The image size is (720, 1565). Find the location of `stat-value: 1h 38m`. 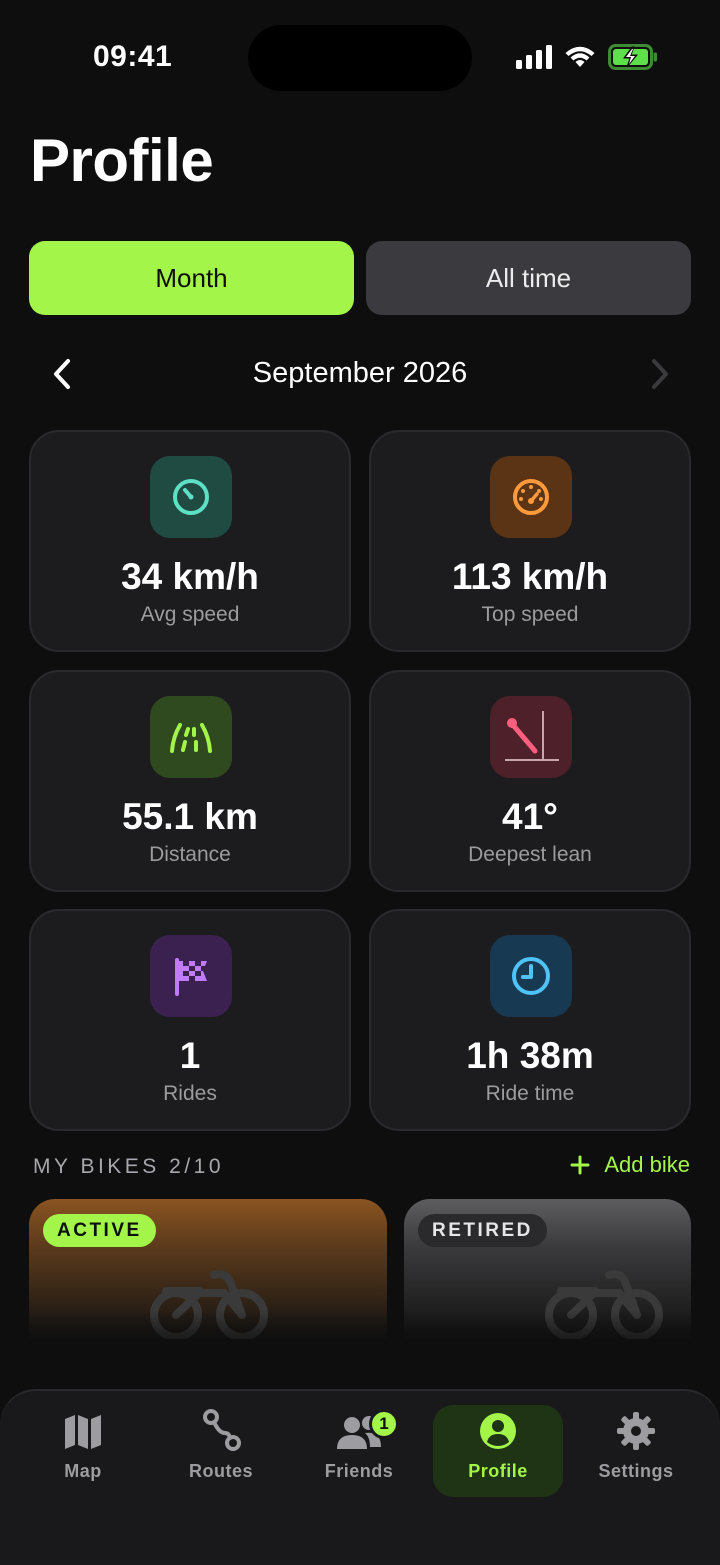

stat-value: 1h 38m is located at coordinates (530, 1055).